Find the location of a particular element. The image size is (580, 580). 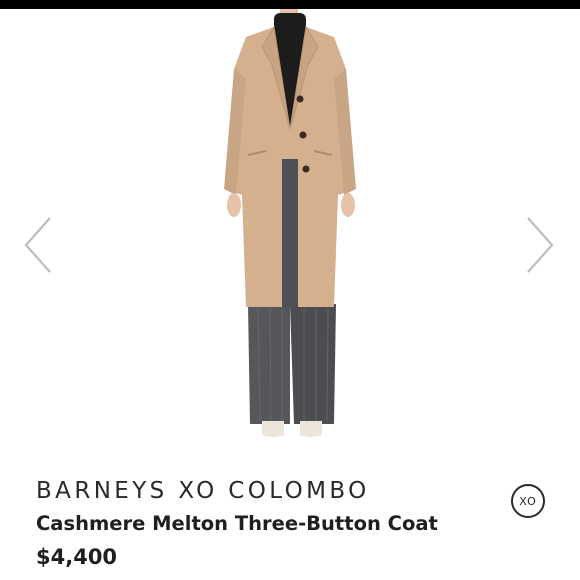

brand-name: BARNEYS XO COLOMBO is located at coordinates (203, 491).